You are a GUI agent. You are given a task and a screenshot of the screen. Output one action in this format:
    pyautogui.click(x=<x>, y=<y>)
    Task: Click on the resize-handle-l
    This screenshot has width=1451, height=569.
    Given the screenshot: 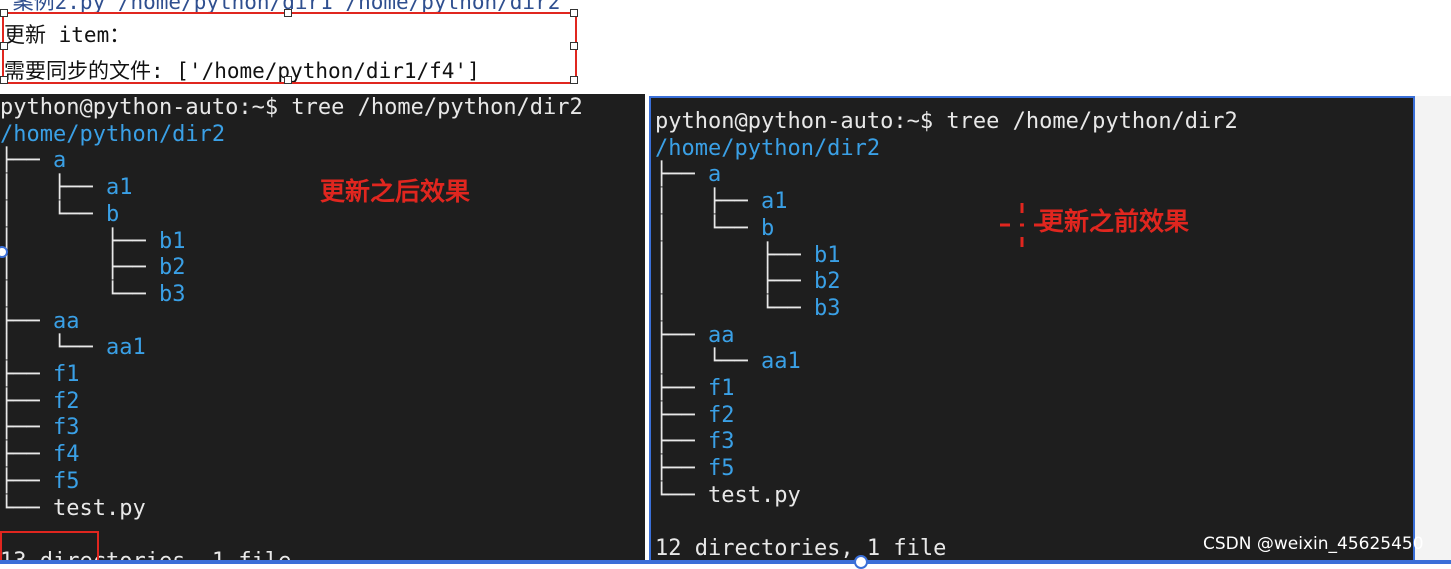 What is the action you would take?
    pyautogui.click(x=4, y=46)
    